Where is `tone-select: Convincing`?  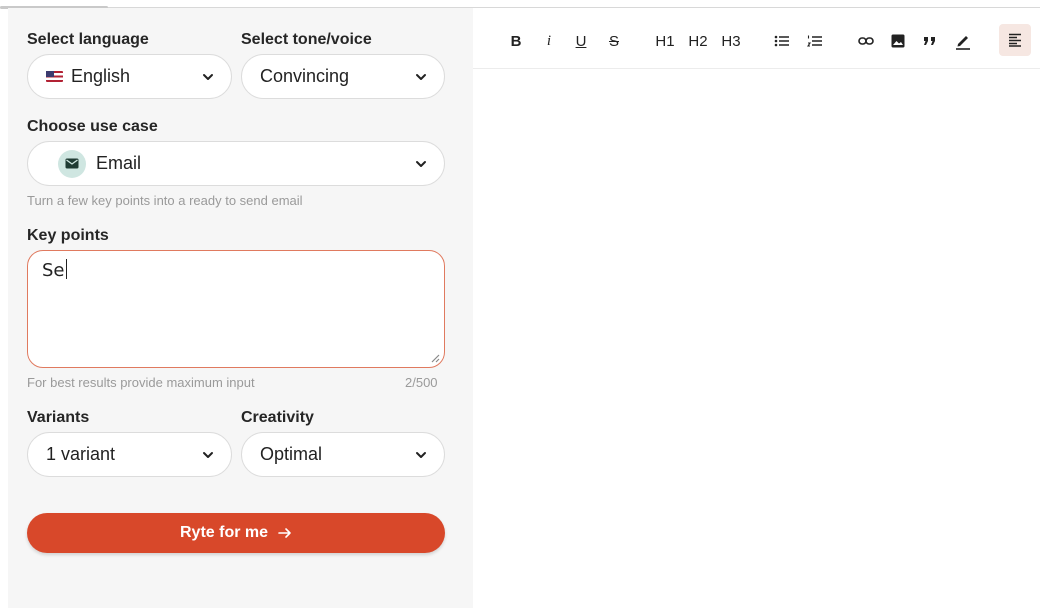 tone-select: Convincing is located at coordinates (343, 76).